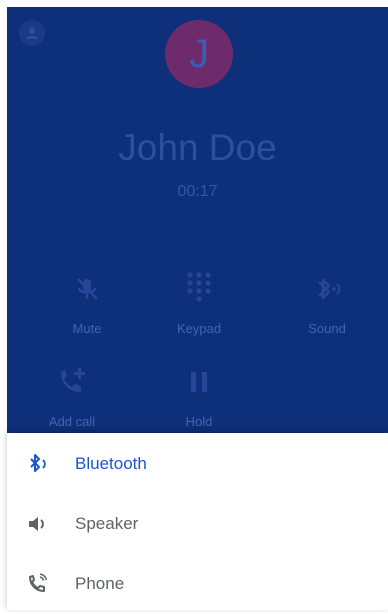  I want to click on contact-card-button, so click(32, 33).